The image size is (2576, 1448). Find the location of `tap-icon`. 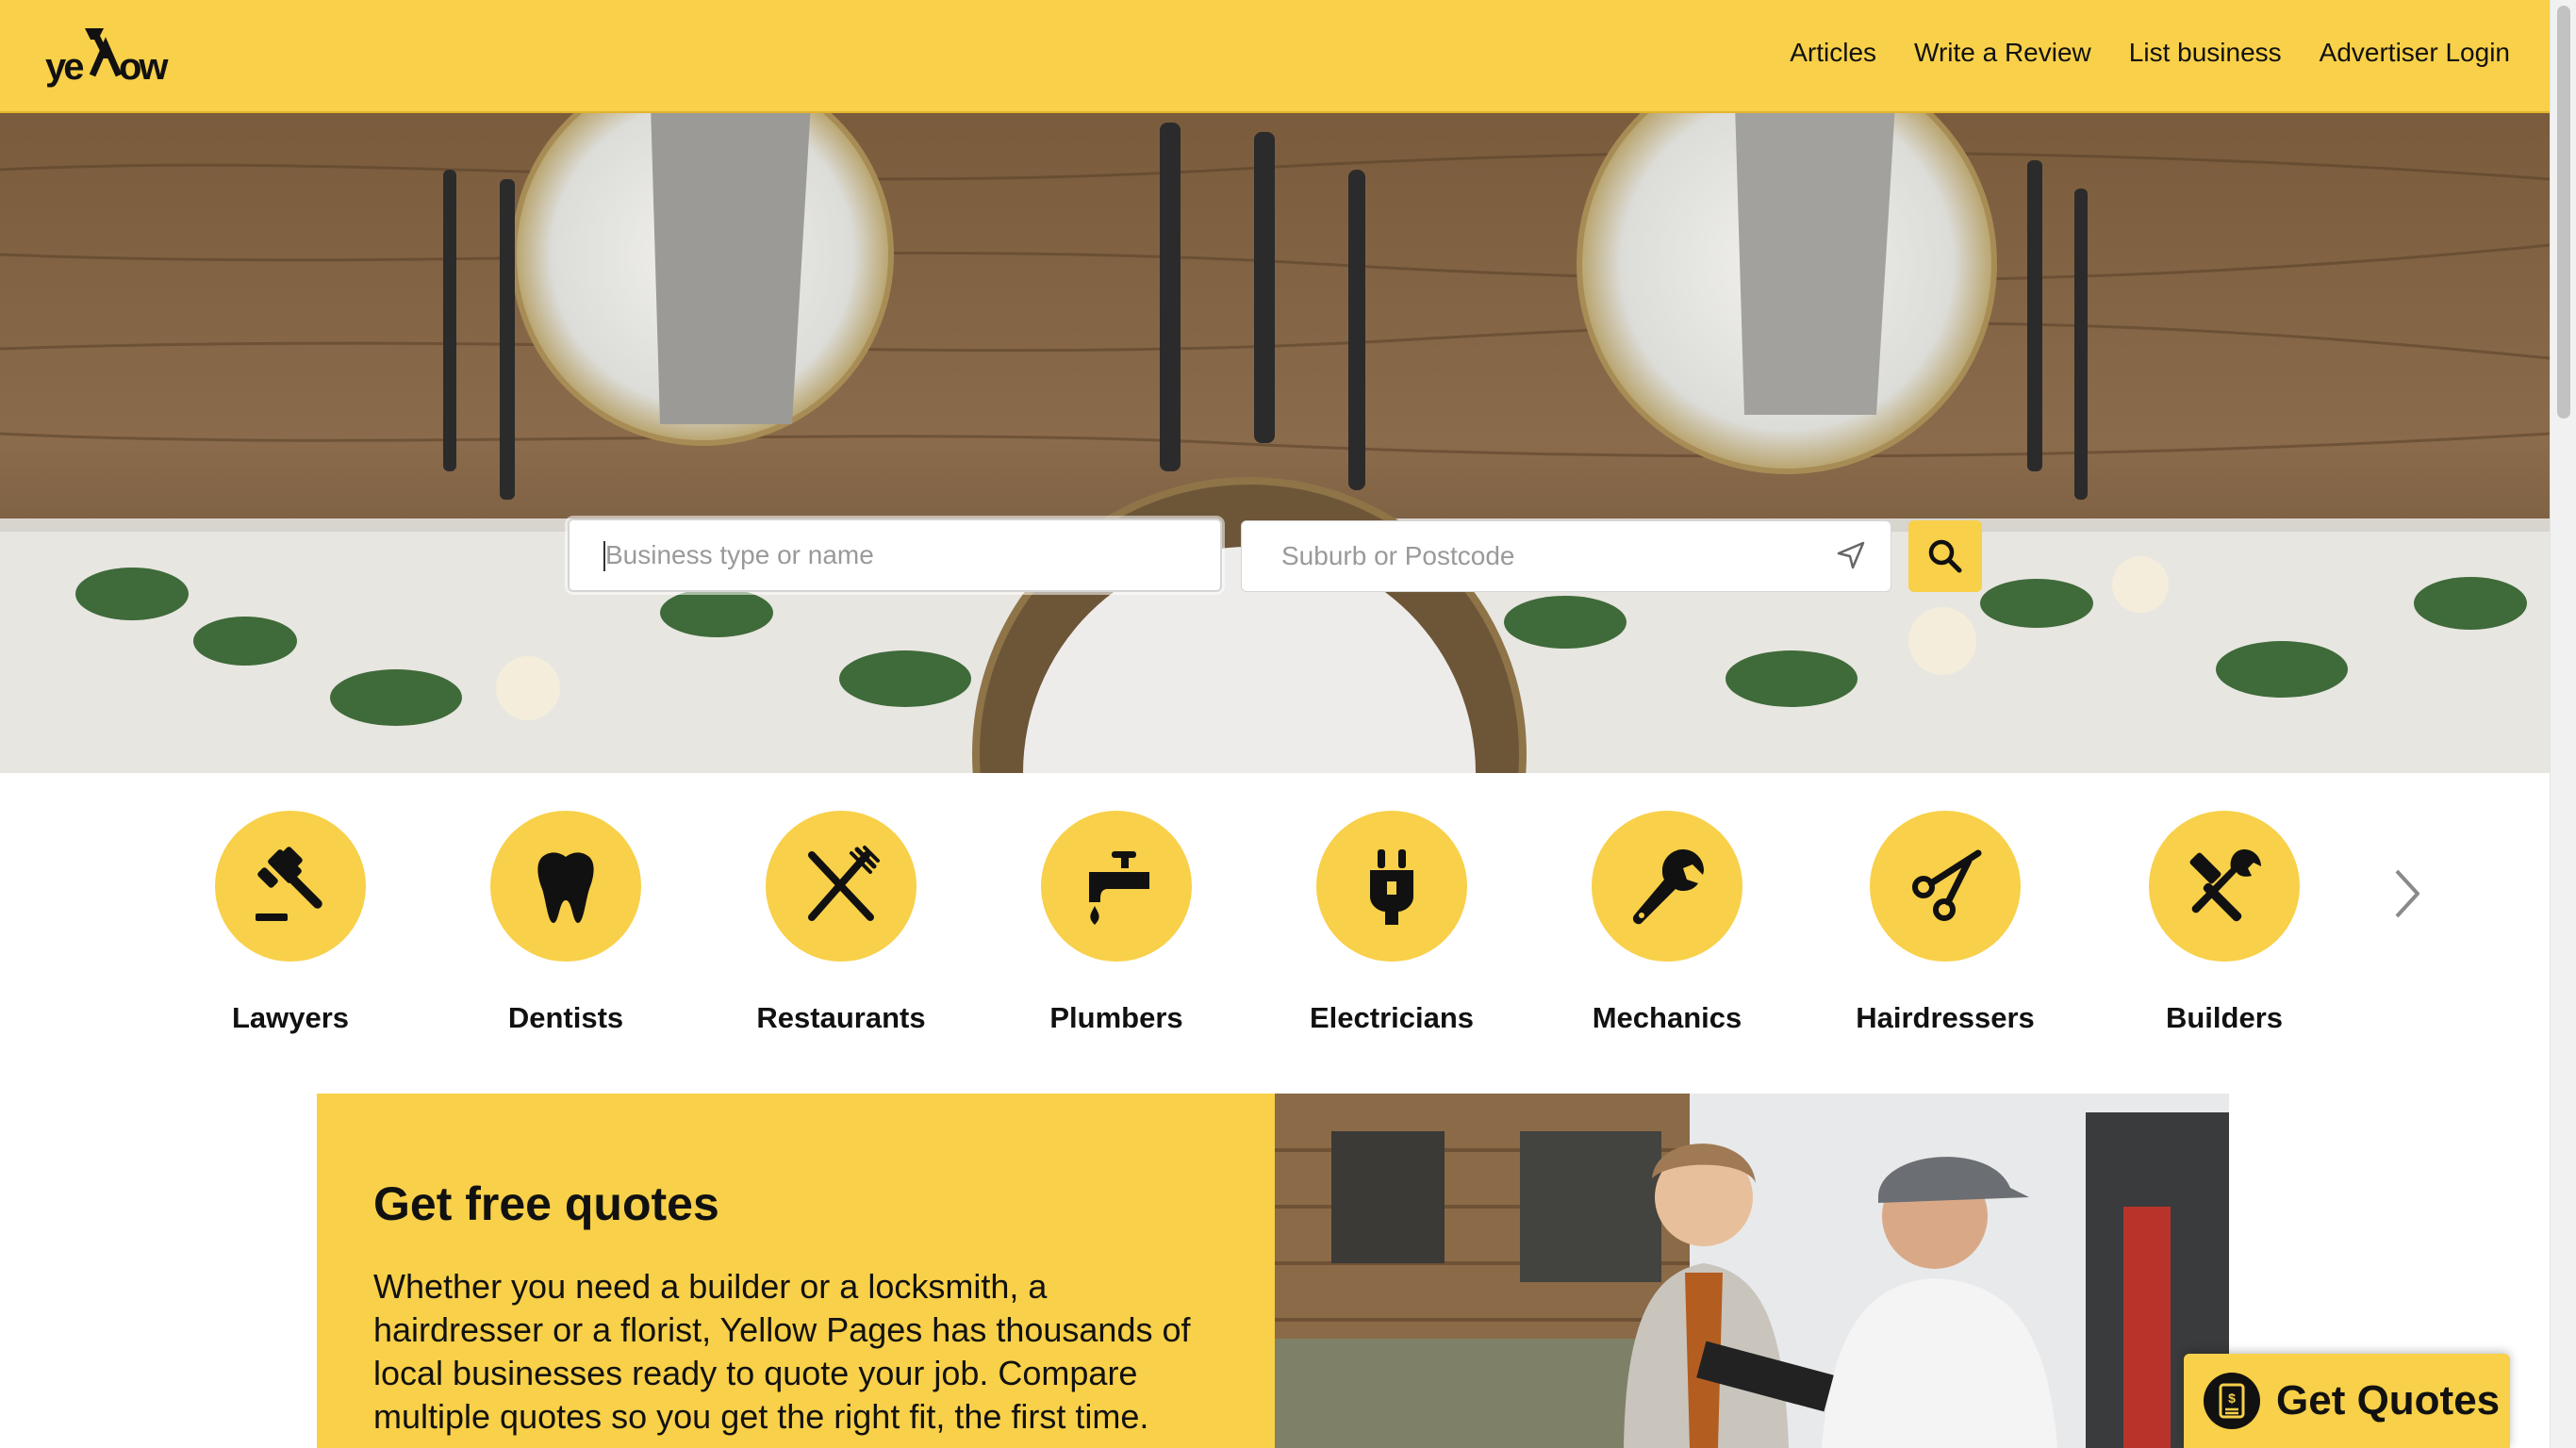

tap-icon is located at coordinates (1119, 888).